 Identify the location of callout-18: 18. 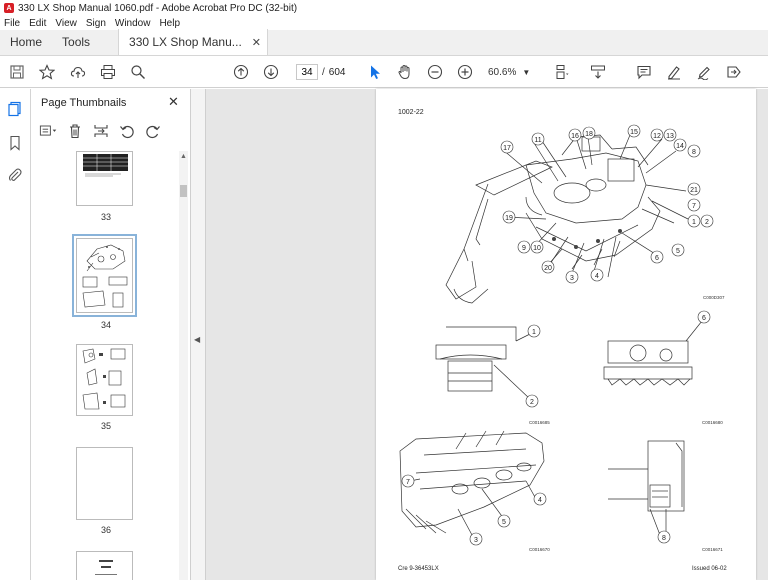
(589, 134).